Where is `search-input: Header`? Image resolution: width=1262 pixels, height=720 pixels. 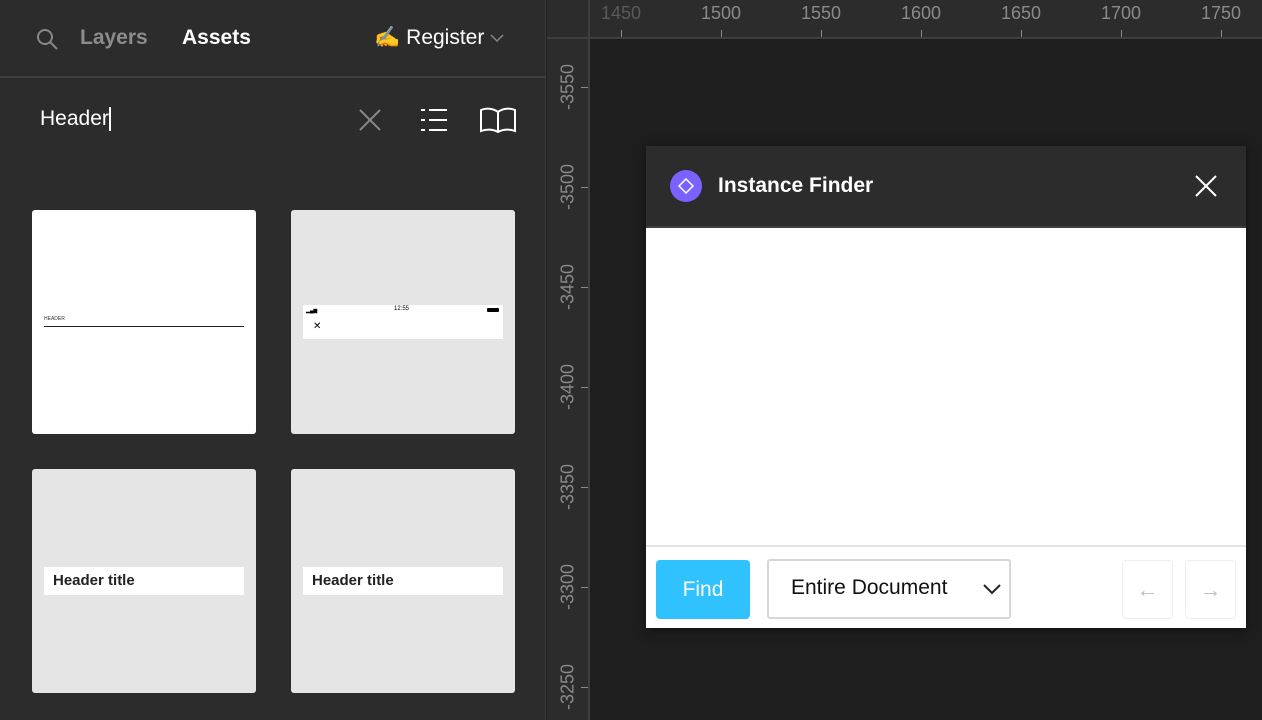 search-input: Header is located at coordinates (75, 119).